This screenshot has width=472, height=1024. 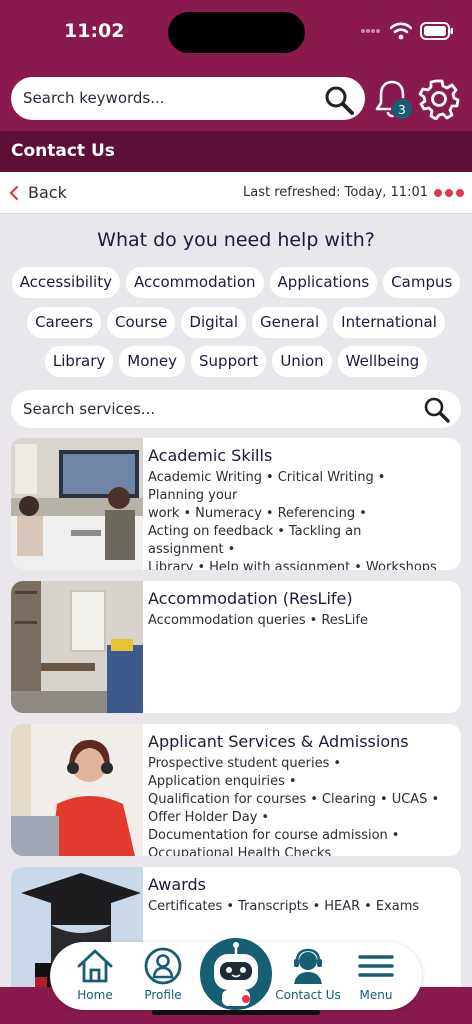 What do you see at coordinates (77, 790) in the screenshot?
I see `applicant-services-photo` at bounding box center [77, 790].